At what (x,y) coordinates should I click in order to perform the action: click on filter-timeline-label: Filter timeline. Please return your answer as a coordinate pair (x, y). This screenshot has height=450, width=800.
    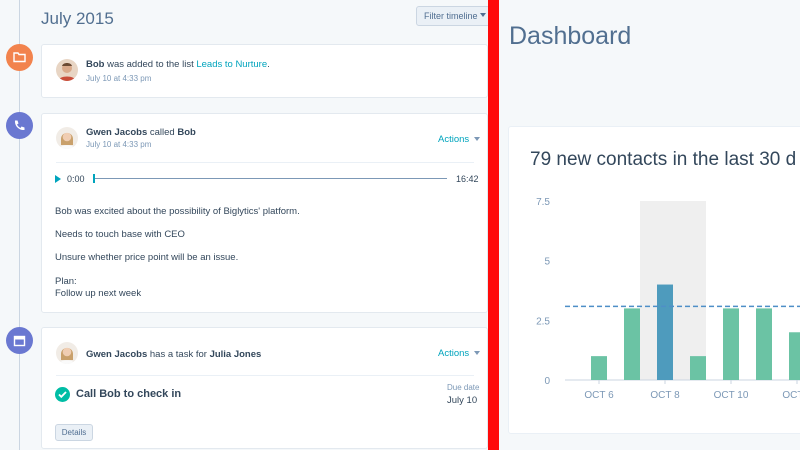
    Looking at the image, I should click on (451, 16).